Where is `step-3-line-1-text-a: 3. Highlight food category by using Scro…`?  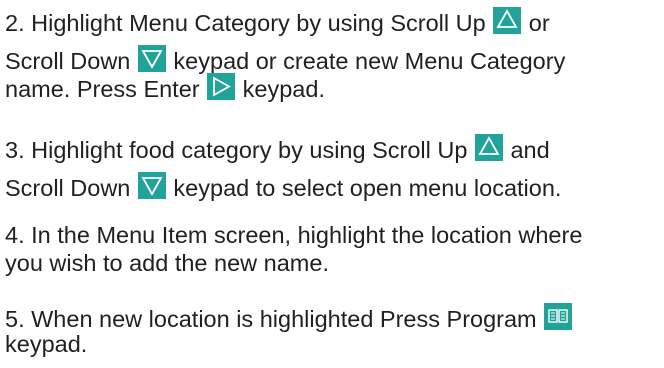
step-3-line-1-text-a: 3. Highlight food category by using Scro… is located at coordinates (239, 150).